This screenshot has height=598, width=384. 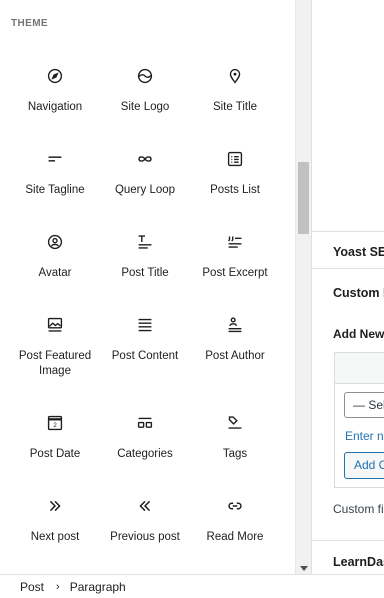 What do you see at coordinates (58, 586) in the screenshot?
I see `chevron-right-icon: ›` at bounding box center [58, 586].